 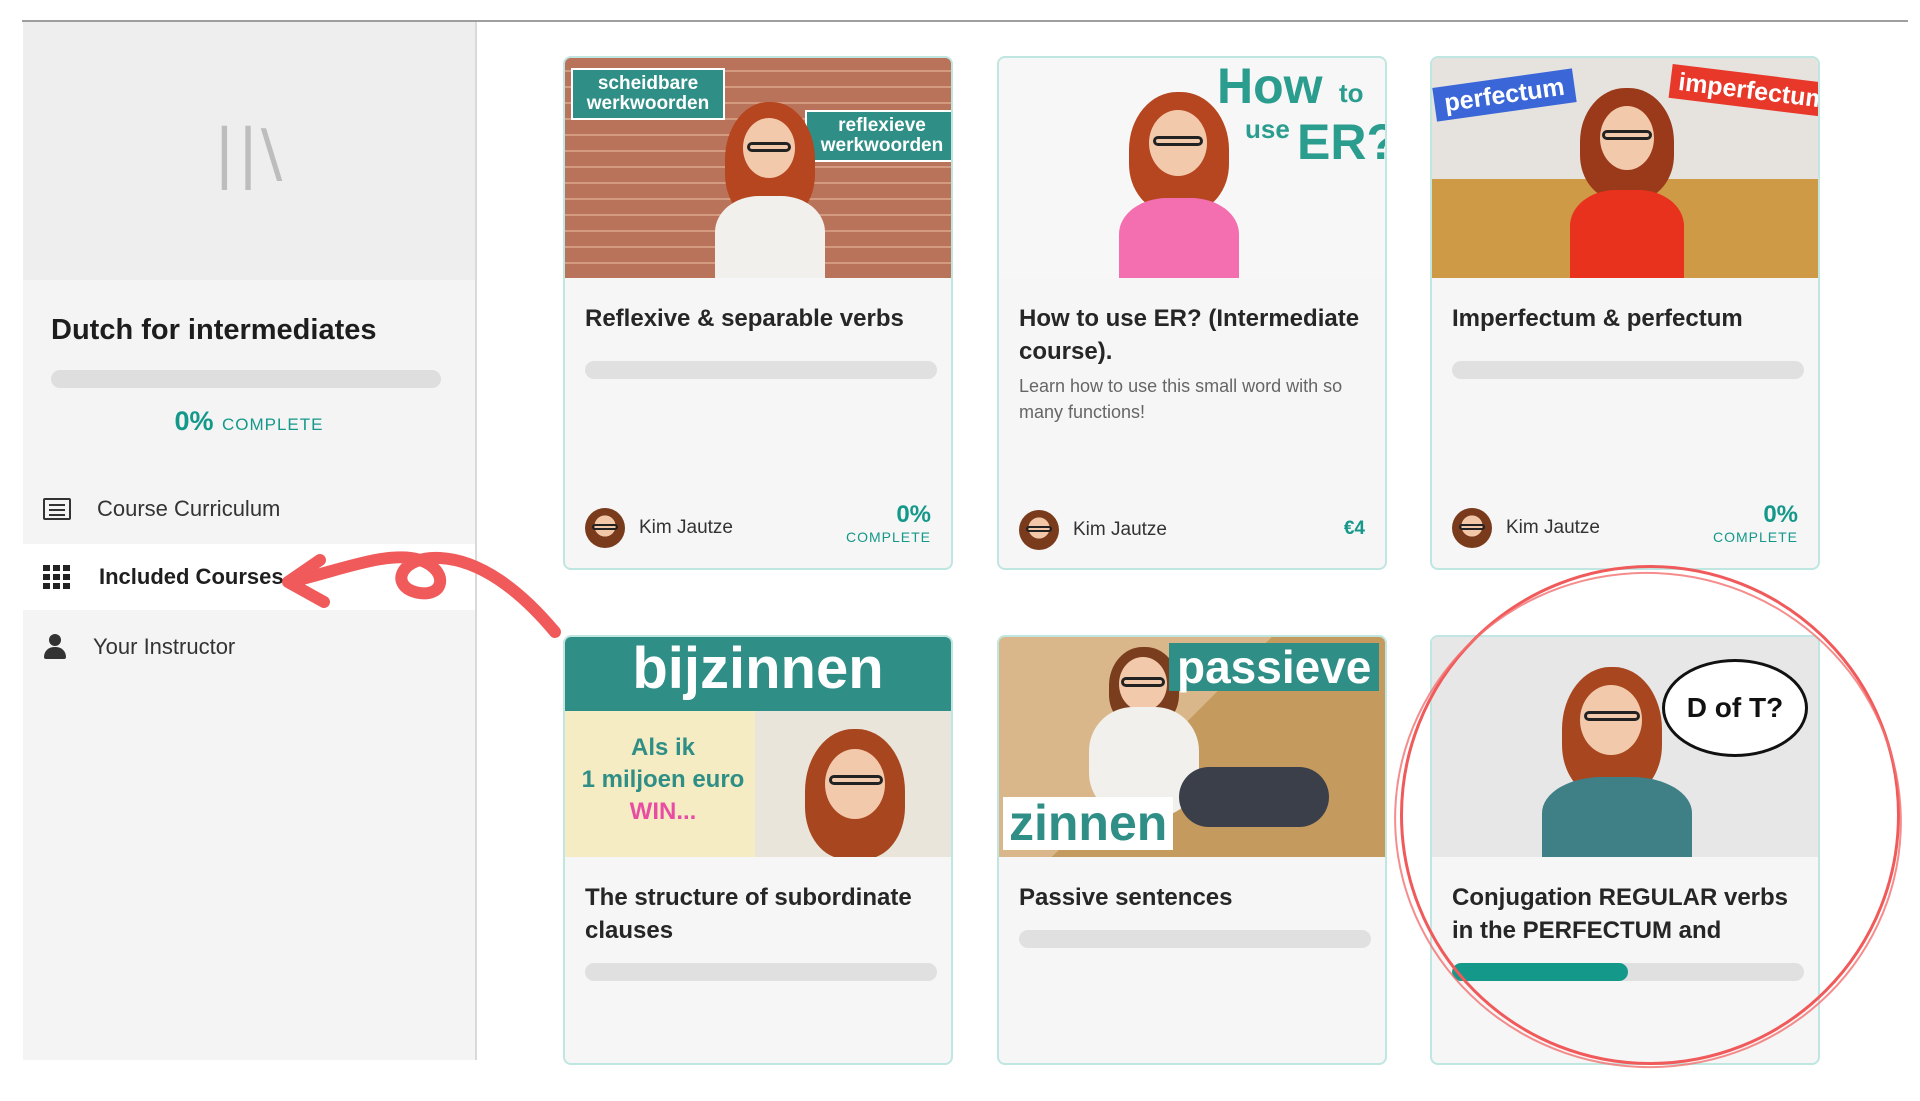 I want to click on course-title: How to use ER? (Intermediate course)., so click(x=1189, y=335).